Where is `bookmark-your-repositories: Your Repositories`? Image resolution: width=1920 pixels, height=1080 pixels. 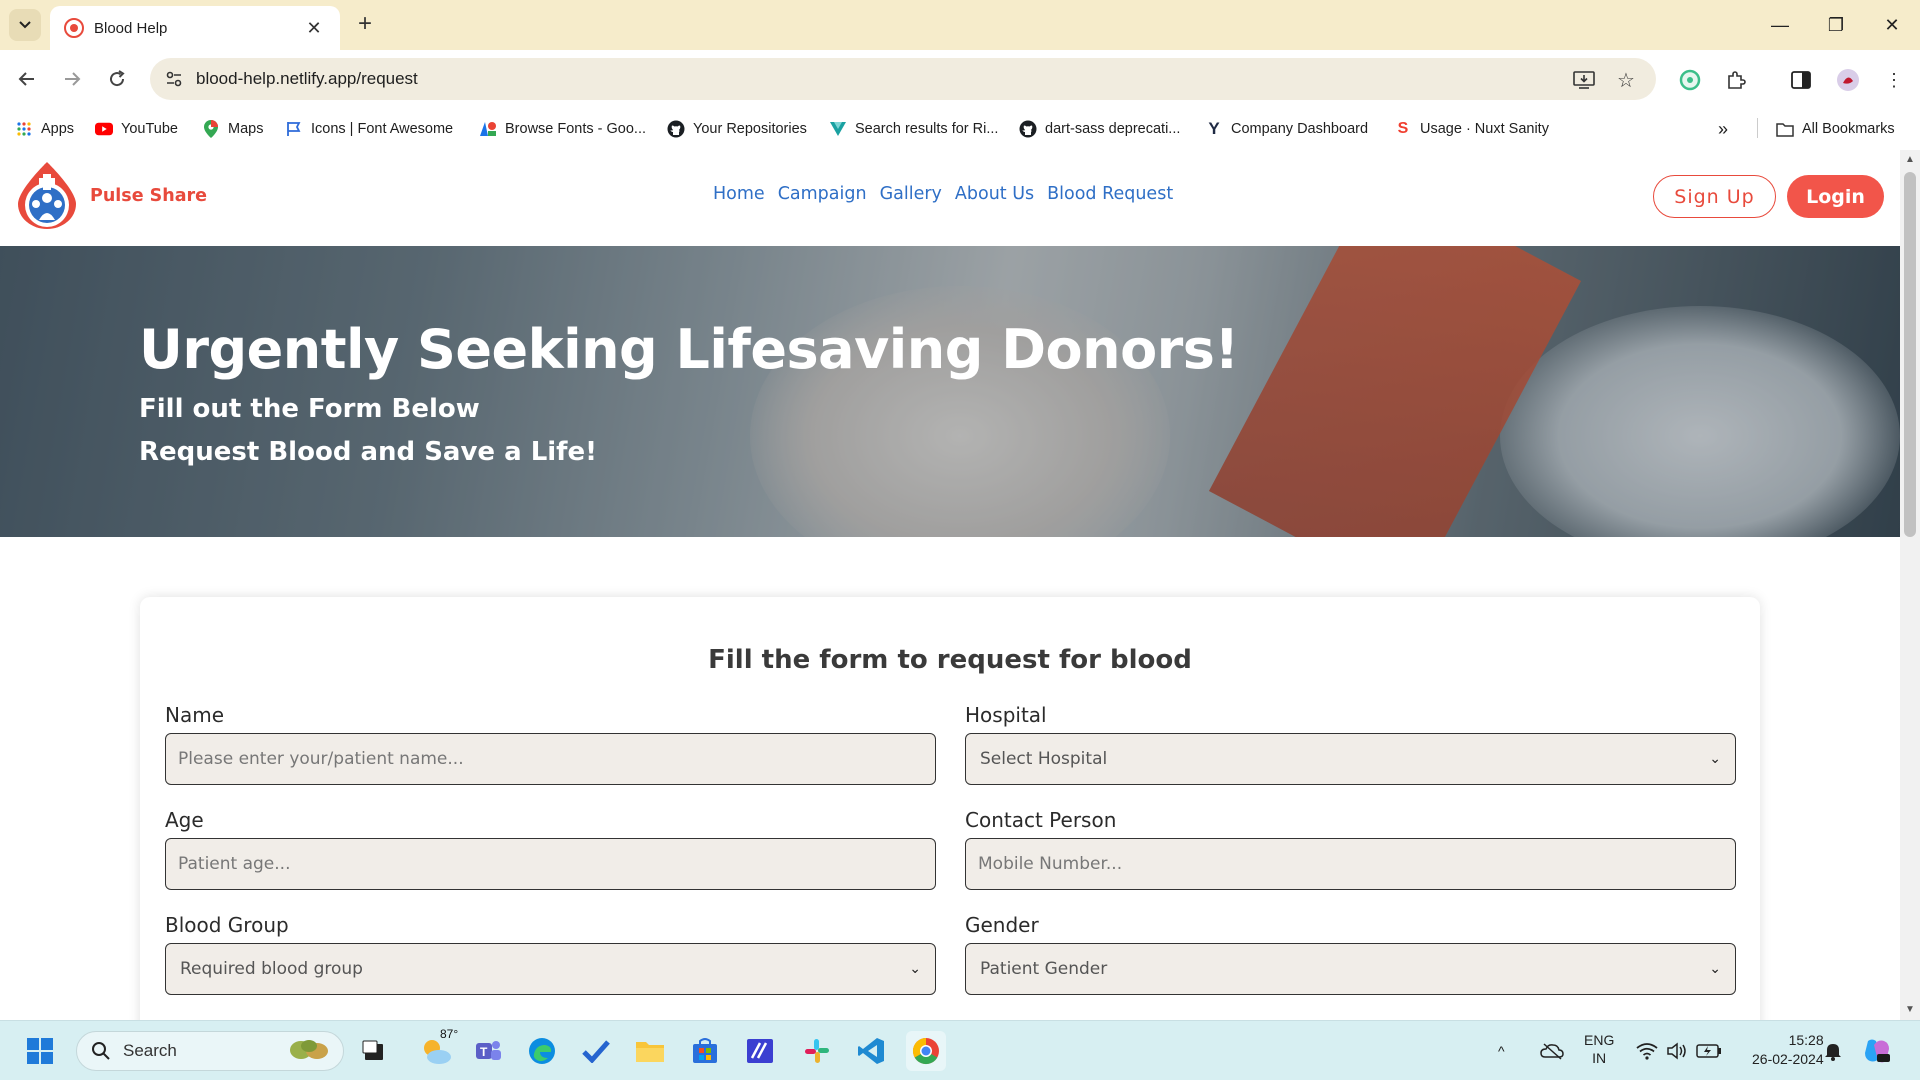 bookmark-your-repositories: Your Repositories is located at coordinates (737, 129).